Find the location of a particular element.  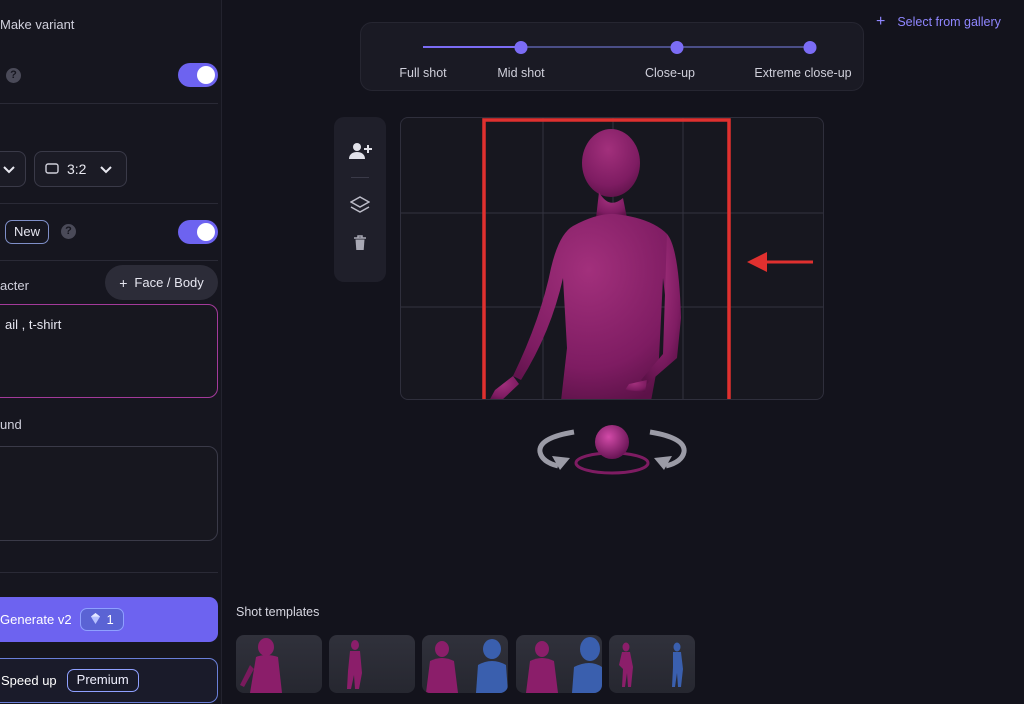

face-body-label: Face / Body is located at coordinates (169, 282).